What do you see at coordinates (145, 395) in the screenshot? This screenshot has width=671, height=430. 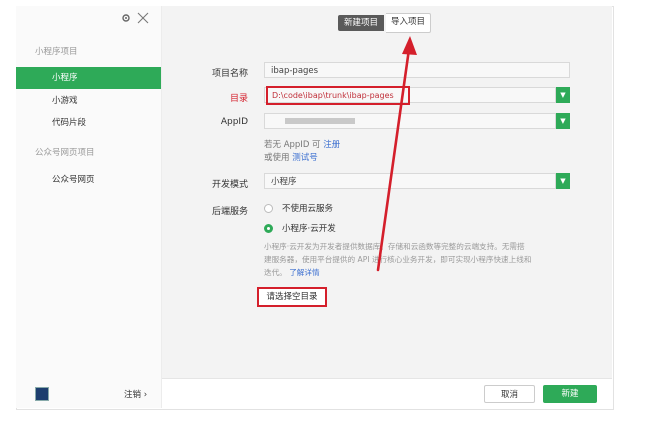 I see `chevron-right-icon: ›` at bounding box center [145, 395].